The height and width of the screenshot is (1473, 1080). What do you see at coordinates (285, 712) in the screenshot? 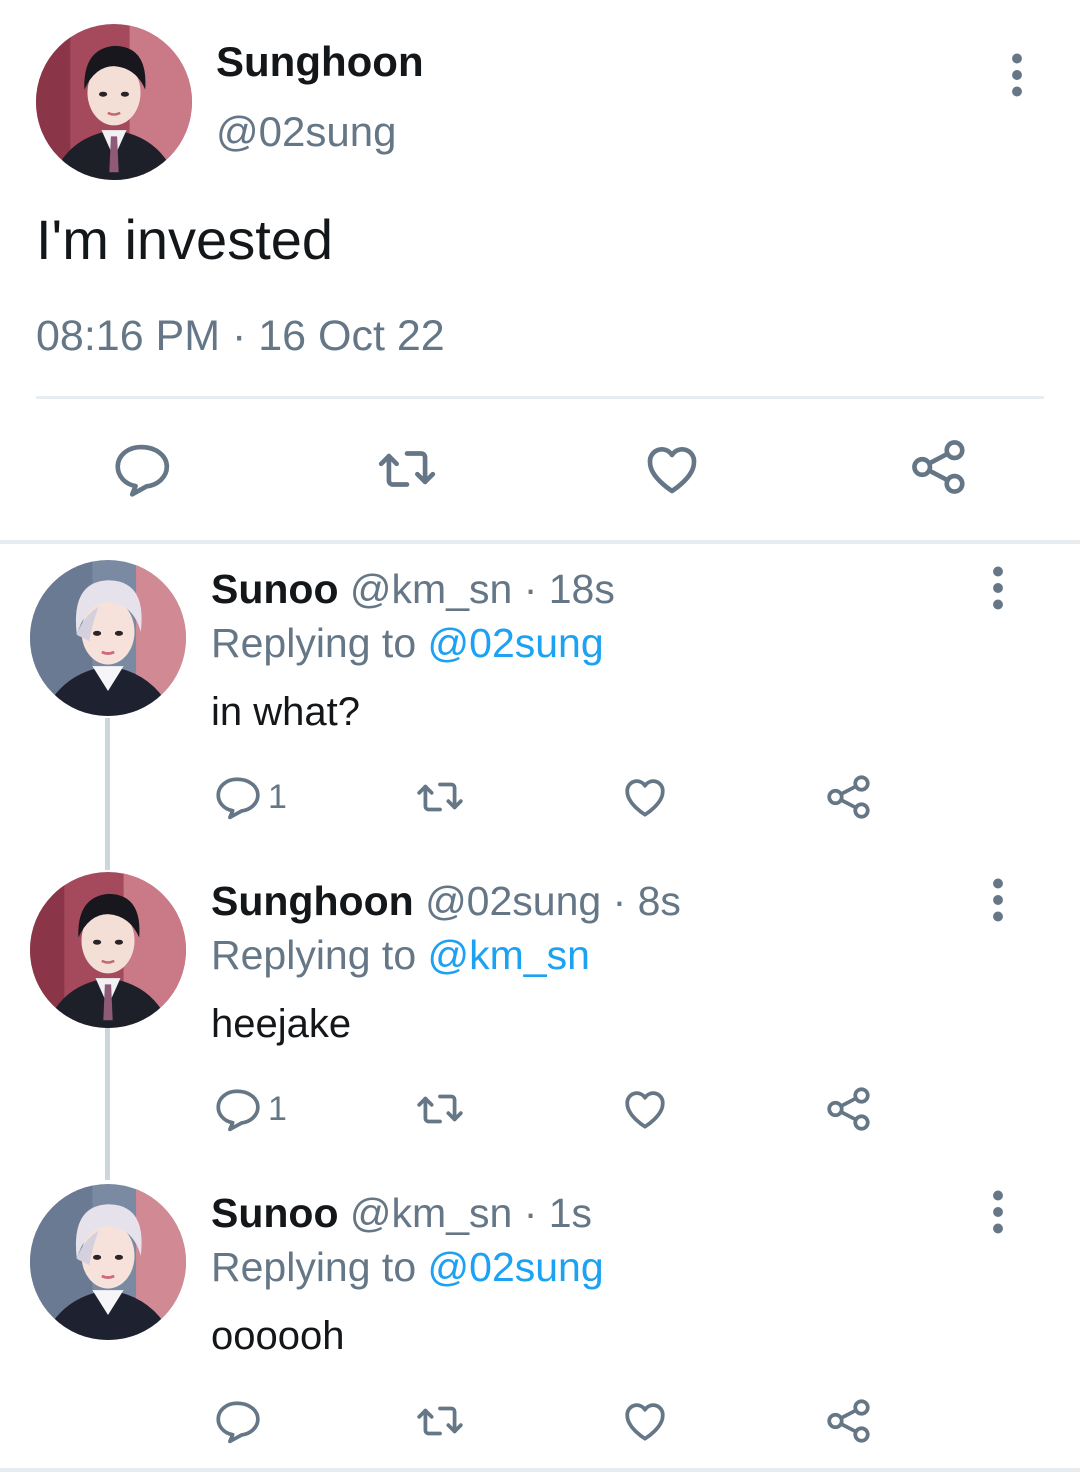
I see `reply-text: in what?` at bounding box center [285, 712].